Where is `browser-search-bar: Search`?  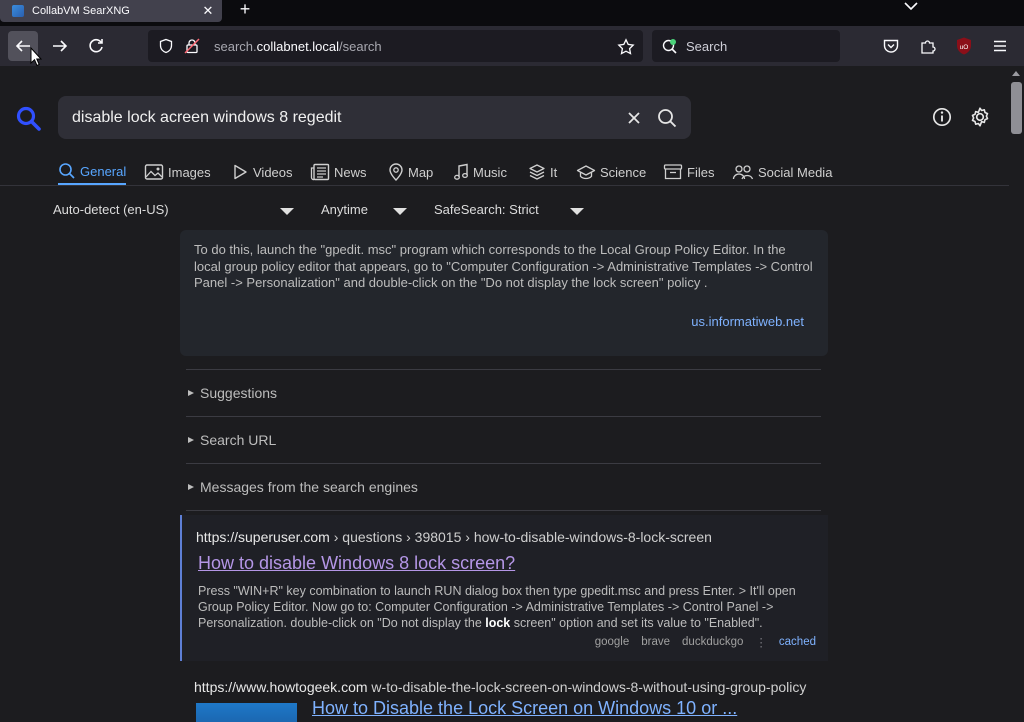 browser-search-bar: Search is located at coordinates (746, 46).